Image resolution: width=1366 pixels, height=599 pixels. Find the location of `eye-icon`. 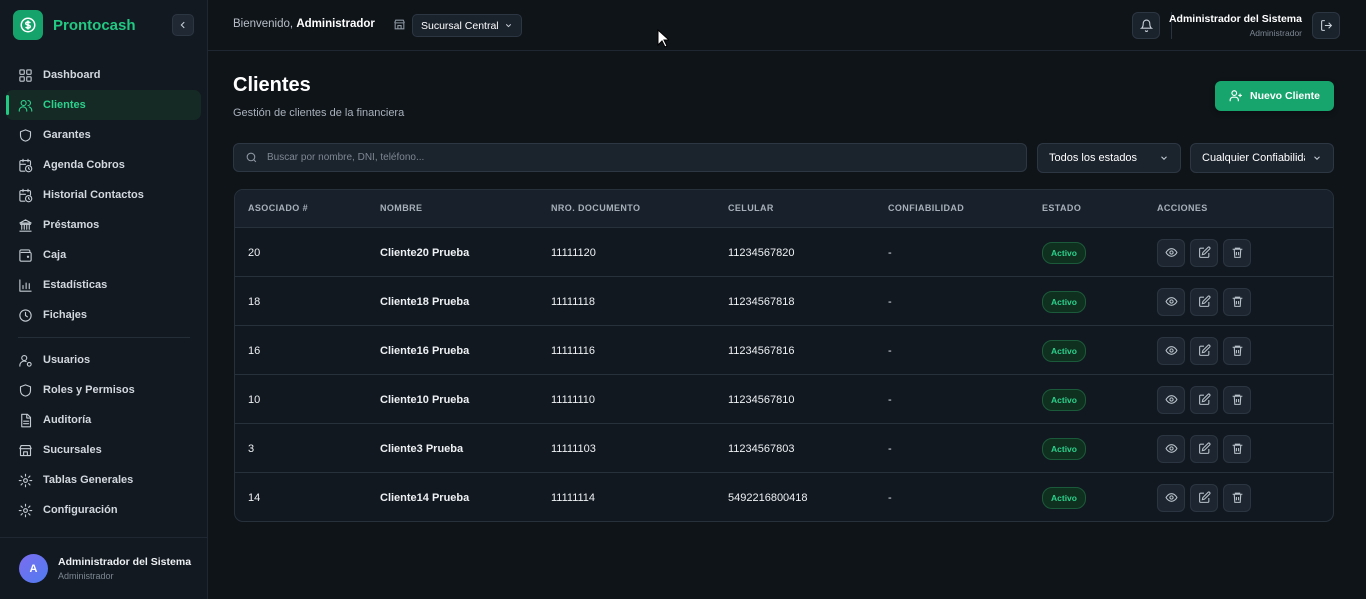

eye-icon is located at coordinates (1171, 497).